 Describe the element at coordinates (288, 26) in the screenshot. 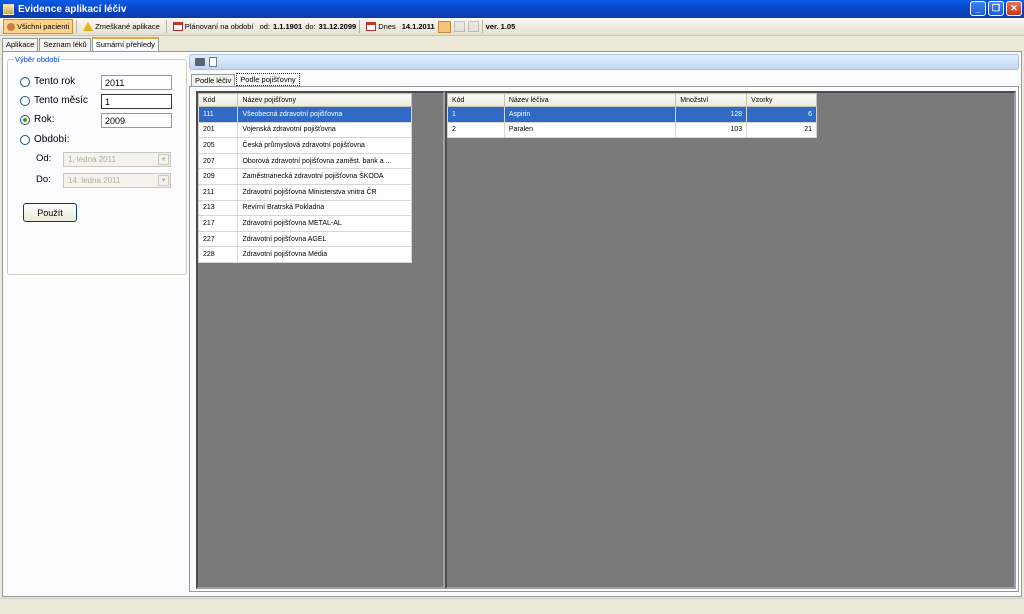

I see `from-value: 1.1.1901` at that location.